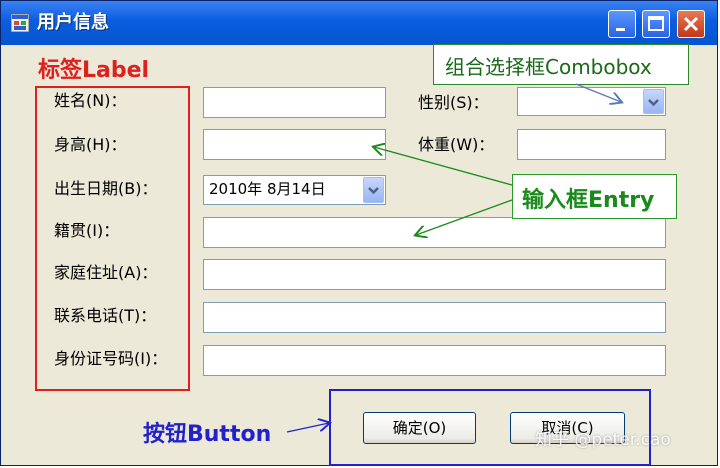  What do you see at coordinates (598, 92) in the screenshot?
I see `combobox-arrow` at bounding box center [598, 92].